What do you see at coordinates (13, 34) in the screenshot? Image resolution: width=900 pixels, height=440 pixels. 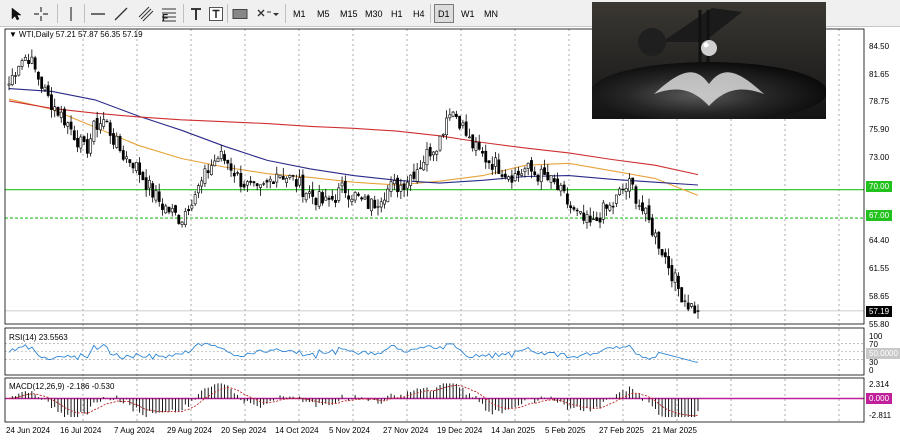 I see `collapse-arrow-icon: ▼` at bounding box center [13, 34].